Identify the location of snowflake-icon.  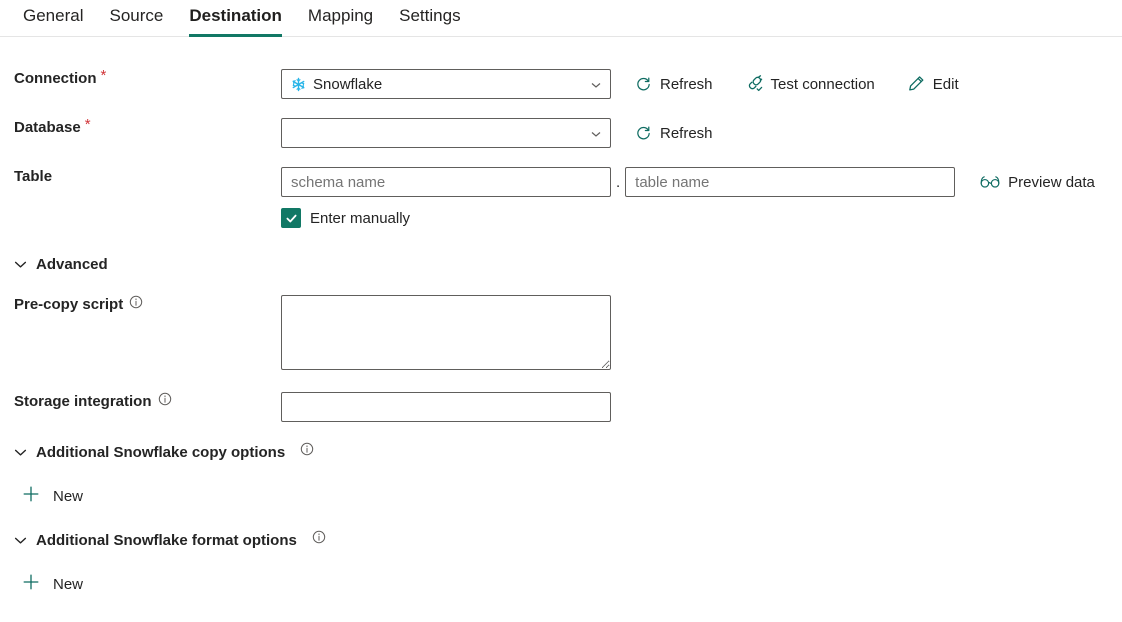
(298, 84).